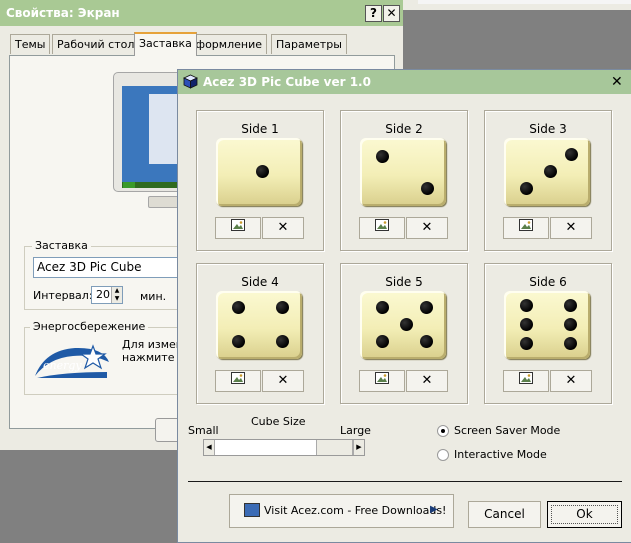 The height and width of the screenshot is (543, 631). I want to click on side-label: Side 5, so click(404, 282).